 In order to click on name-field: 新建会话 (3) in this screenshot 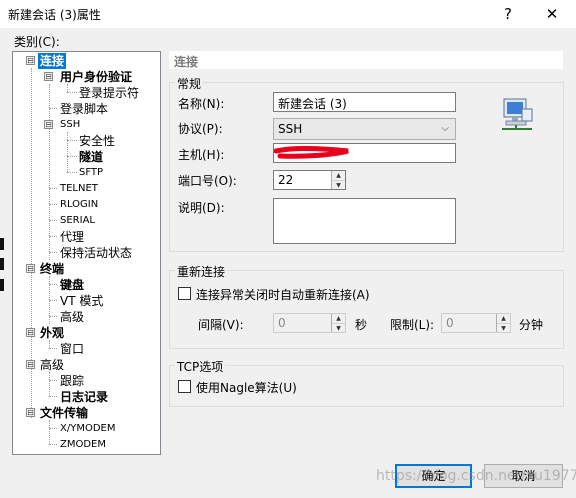, I will do `click(364, 102)`.